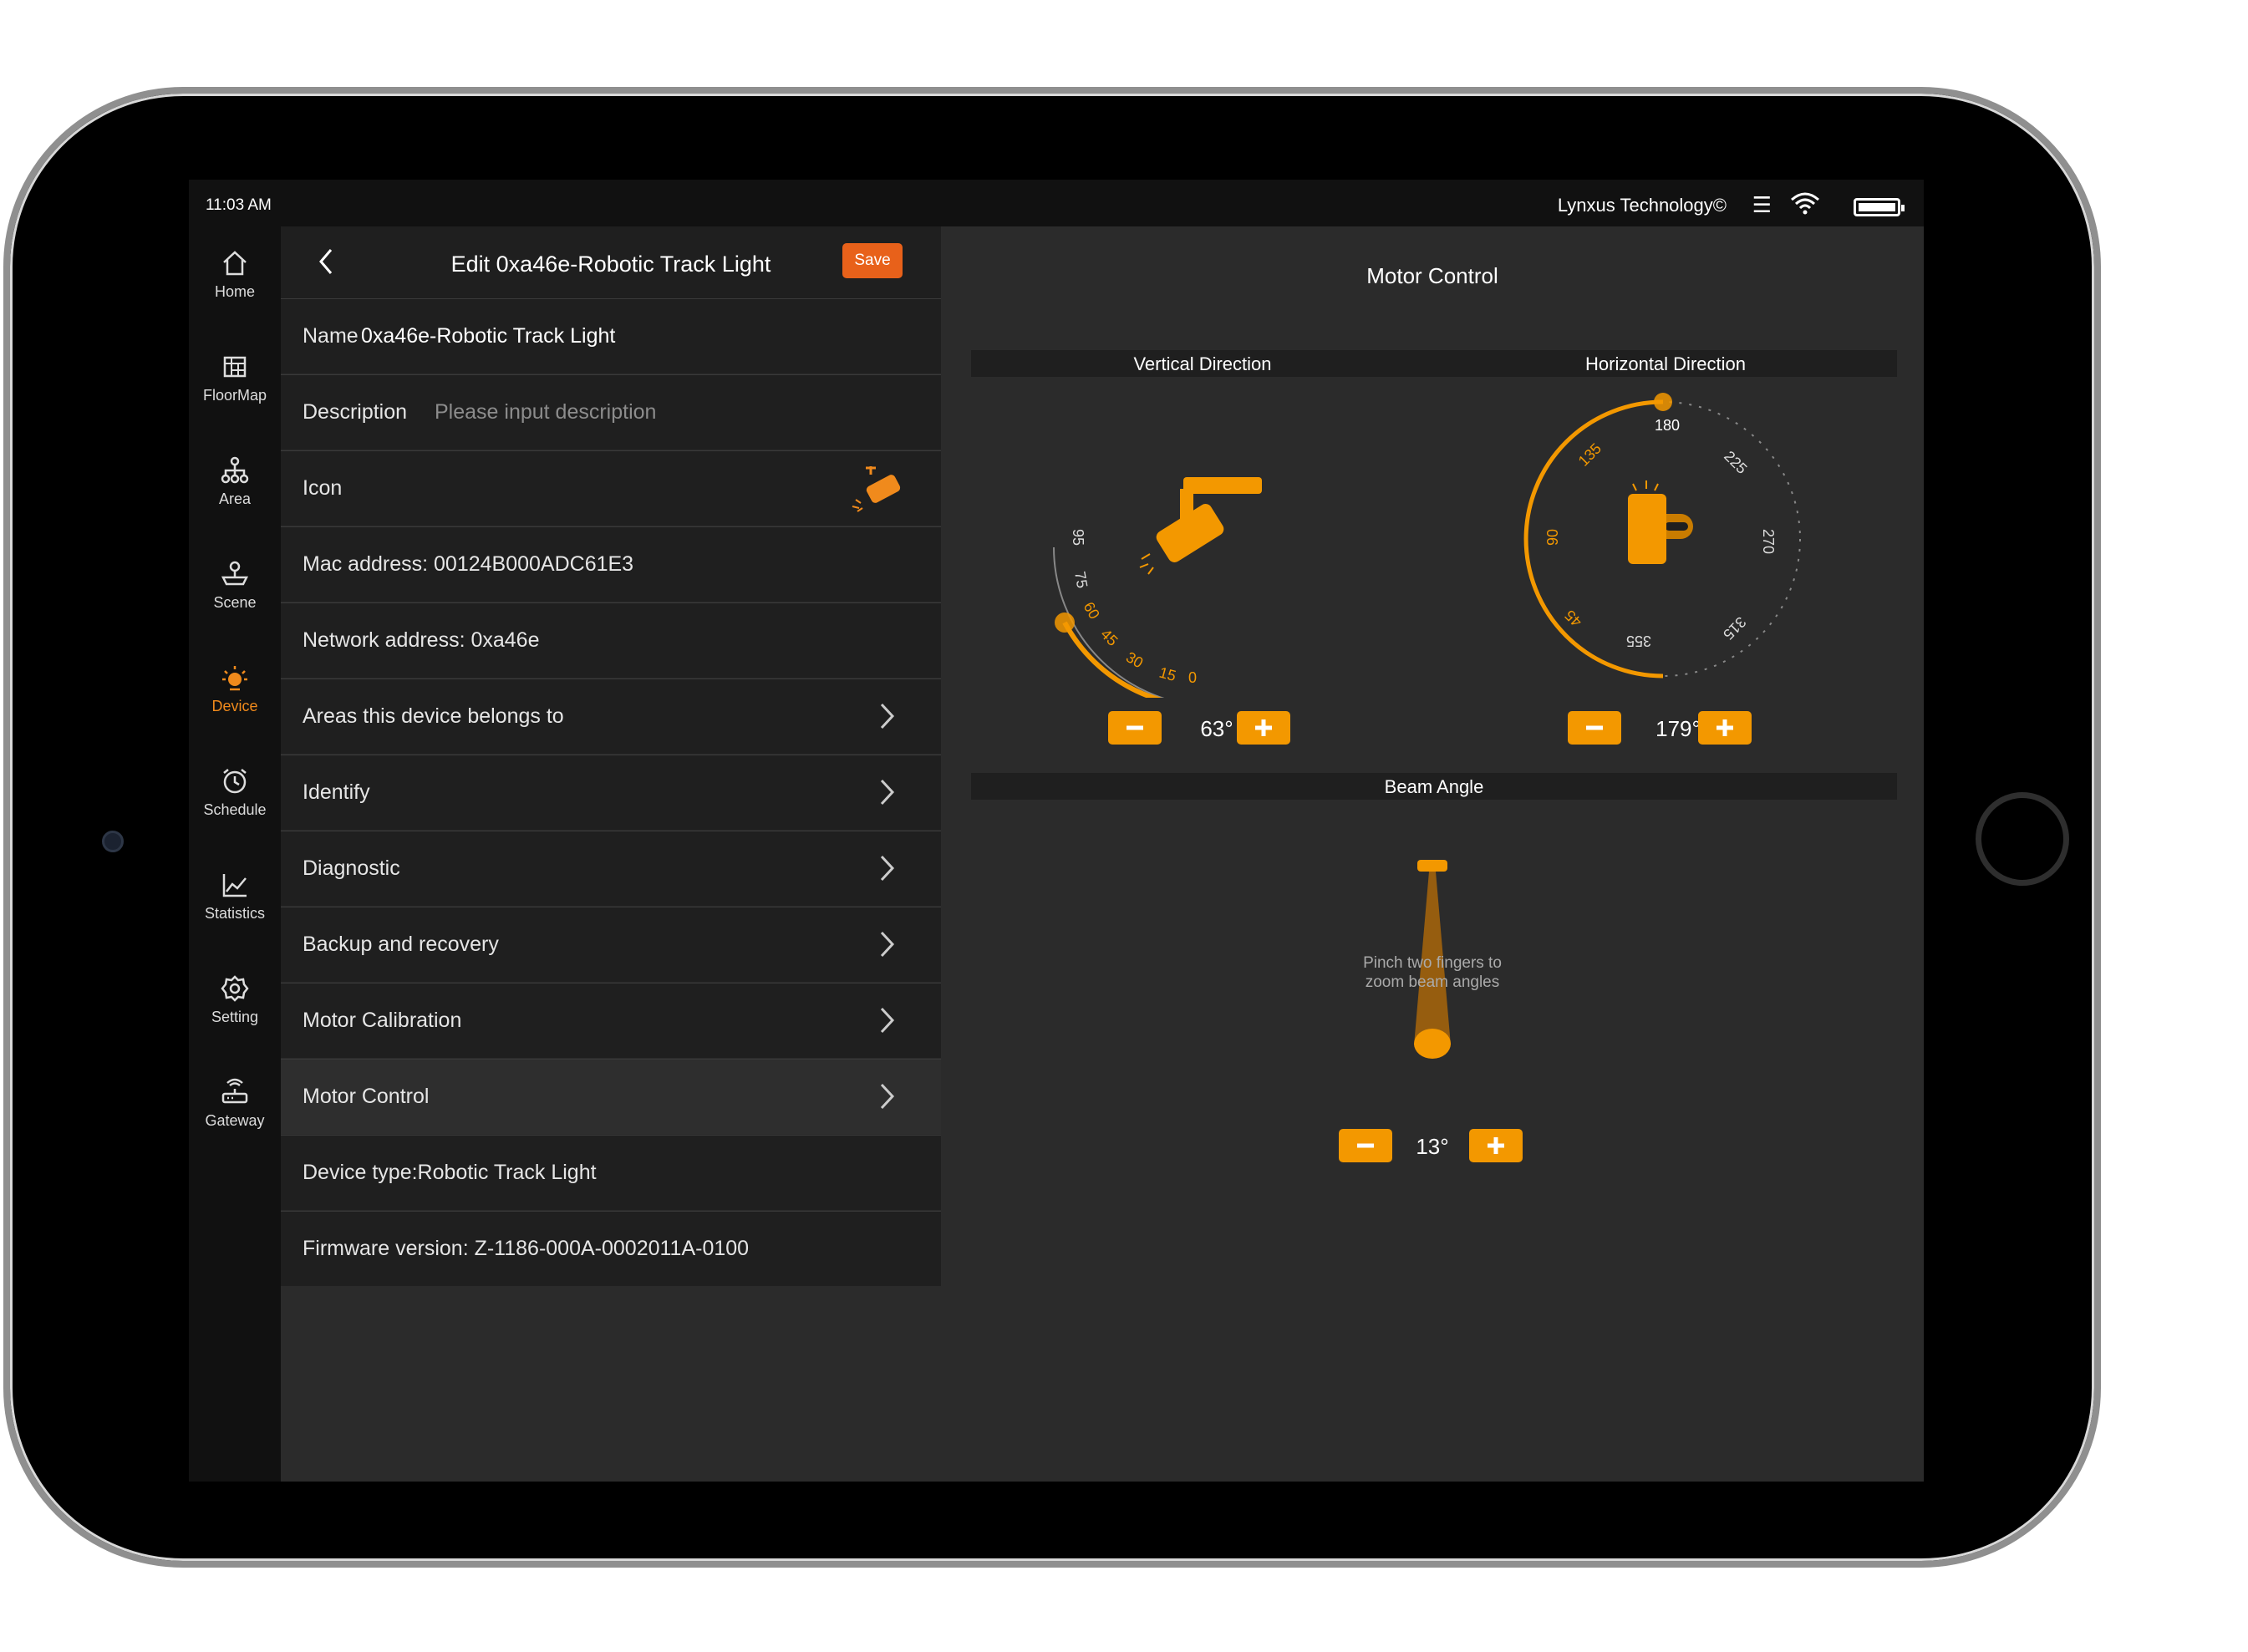 The height and width of the screenshot is (1652, 2248). What do you see at coordinates (1638, 641) in the screenshot?
I see `horizontal-tick-label: 355` at bounding box center [1638, 641].